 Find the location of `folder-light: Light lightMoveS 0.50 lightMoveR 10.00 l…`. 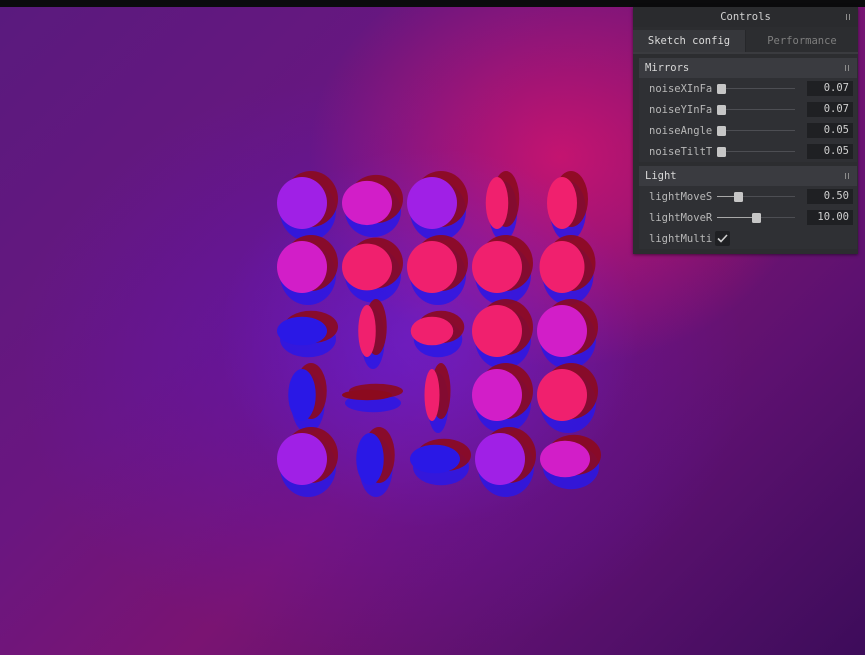

folder-light: Light lightMoveS 0.50 lightMoveR 10.00 l… is located at coordinates (748, 207).